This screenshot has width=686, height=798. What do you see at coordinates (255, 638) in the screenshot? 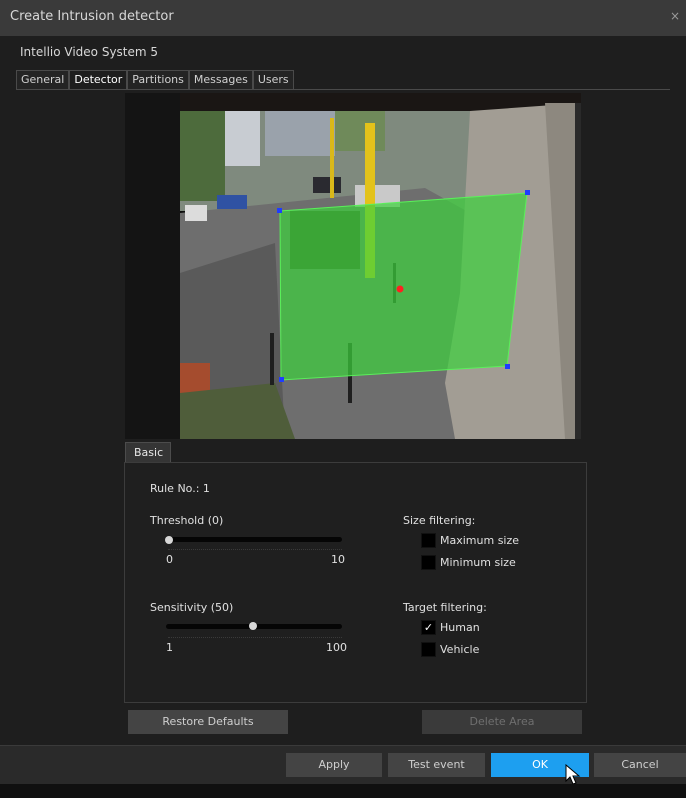
I see `sensitivity-ticks` at bounding box center [255, 638].